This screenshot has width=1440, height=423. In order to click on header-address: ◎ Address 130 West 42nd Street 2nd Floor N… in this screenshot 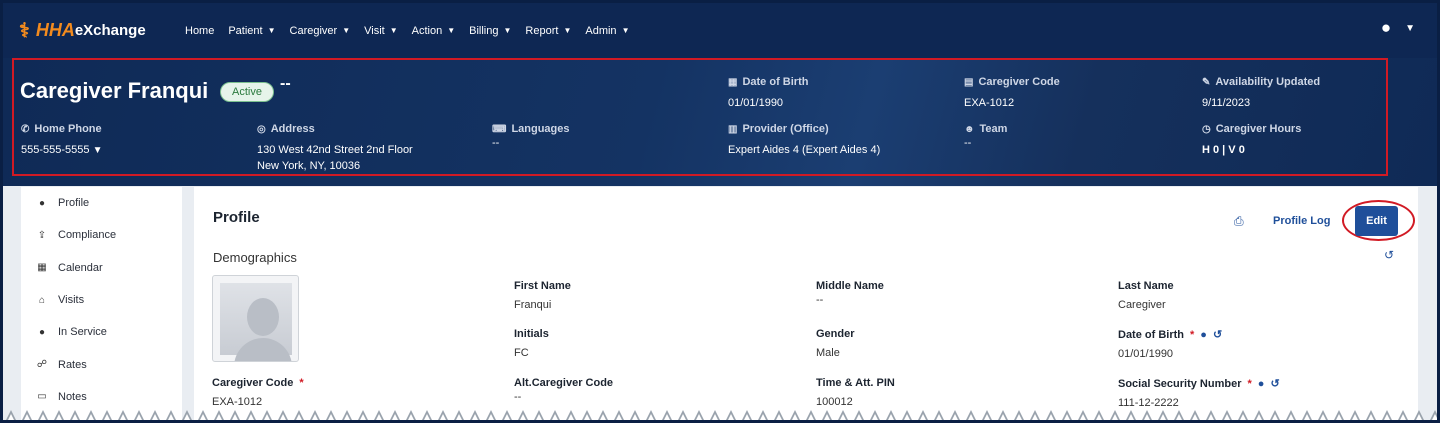, I will do `click(335, 148)`.